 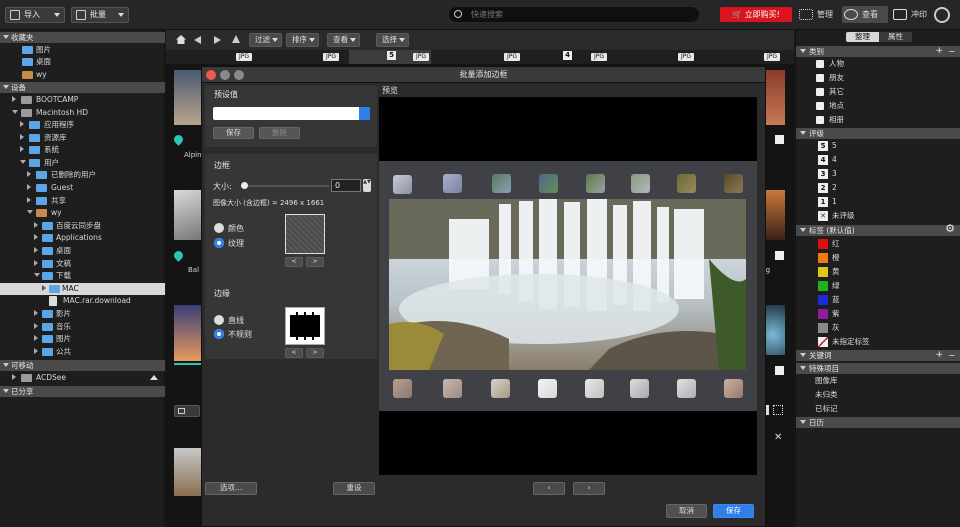 I want to click on add-icon: +, so click(x=939, y=51).